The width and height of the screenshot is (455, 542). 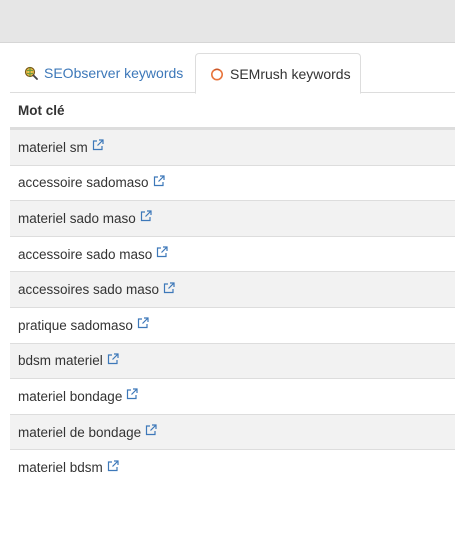 What do you see at coordinates (77, 218) in the screenshot?
I see `keyword-text: materiel sado maso` at bounding box center [77, 218].